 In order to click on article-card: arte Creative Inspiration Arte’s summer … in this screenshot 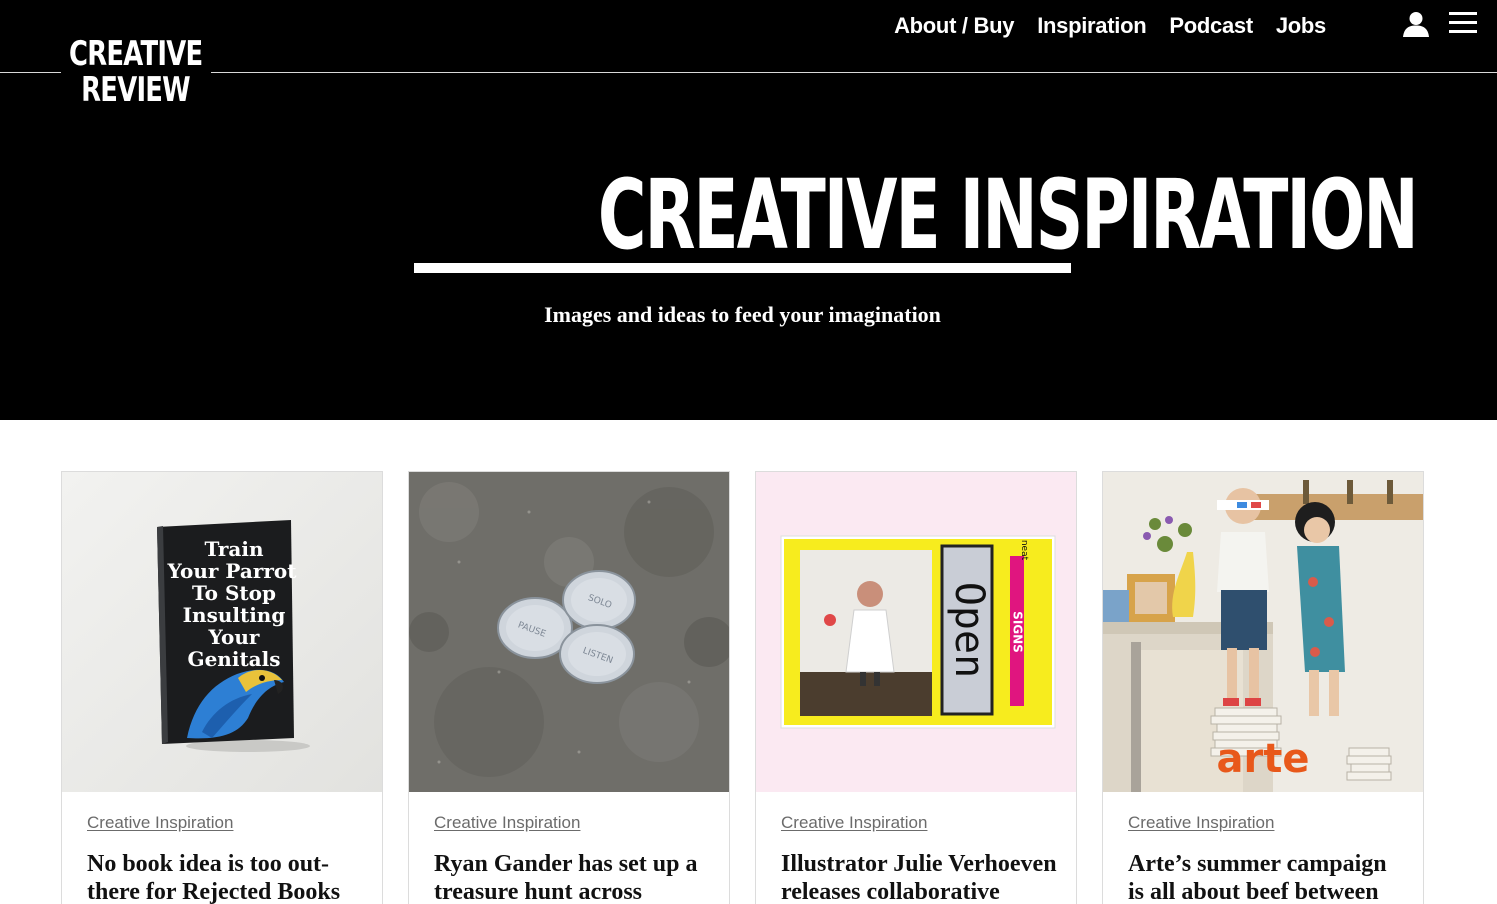, I will do `click(1263, 687)`.